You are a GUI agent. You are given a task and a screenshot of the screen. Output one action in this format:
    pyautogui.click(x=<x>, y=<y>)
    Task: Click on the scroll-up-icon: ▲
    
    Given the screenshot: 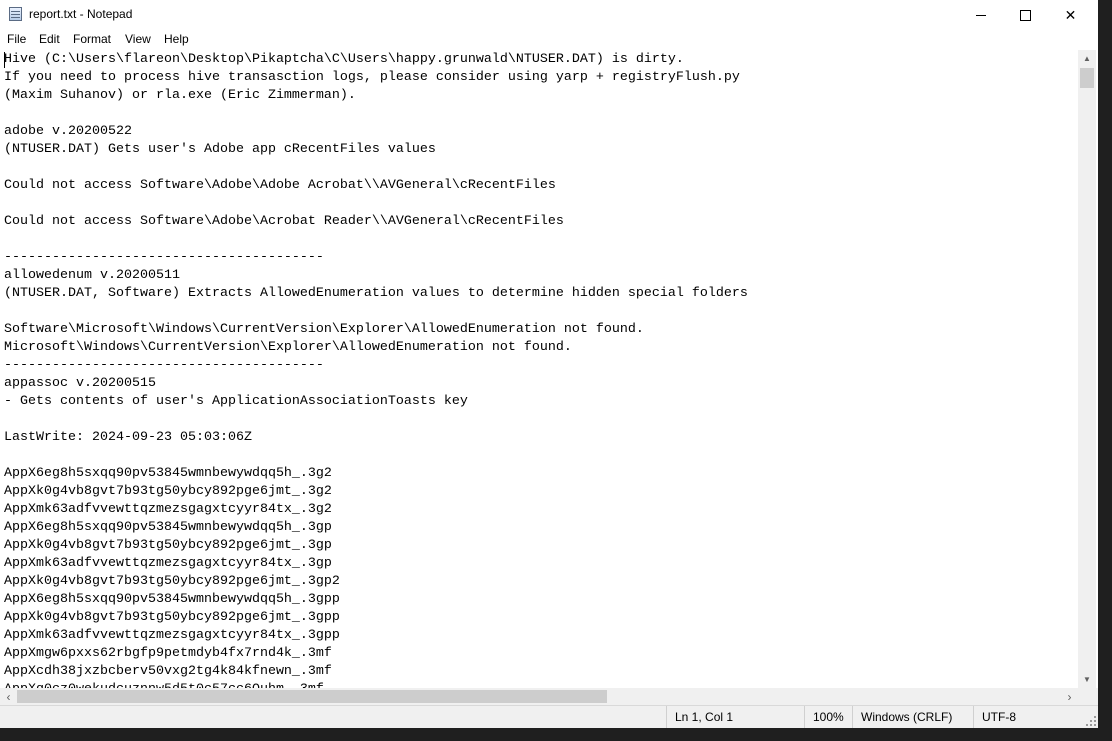 What is the action you would take?
    pyautogui.click(x=1087, y=58)
    